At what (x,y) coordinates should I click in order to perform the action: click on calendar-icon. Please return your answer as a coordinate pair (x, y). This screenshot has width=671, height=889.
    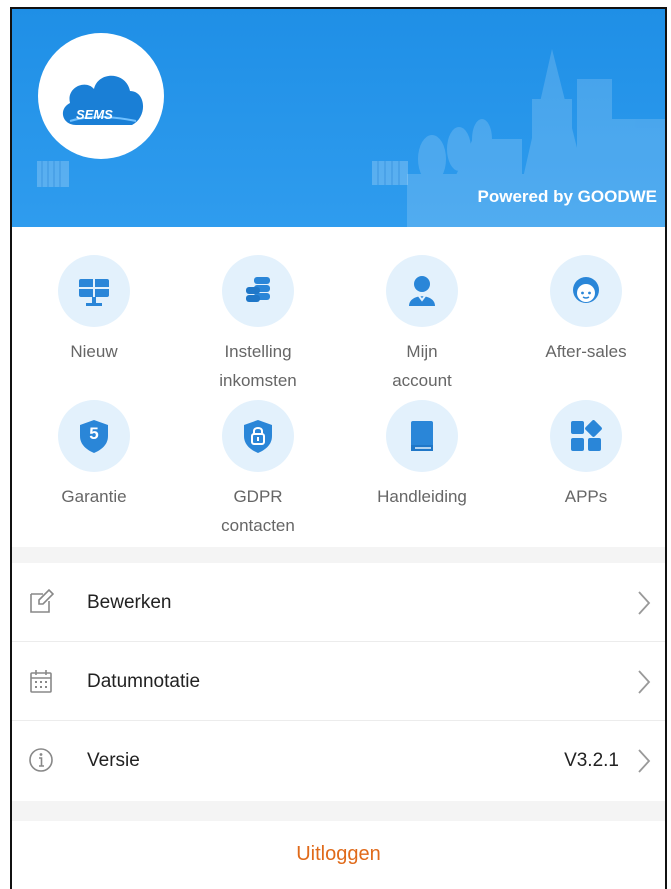
    Looking at the image, I should click on (41, 681).